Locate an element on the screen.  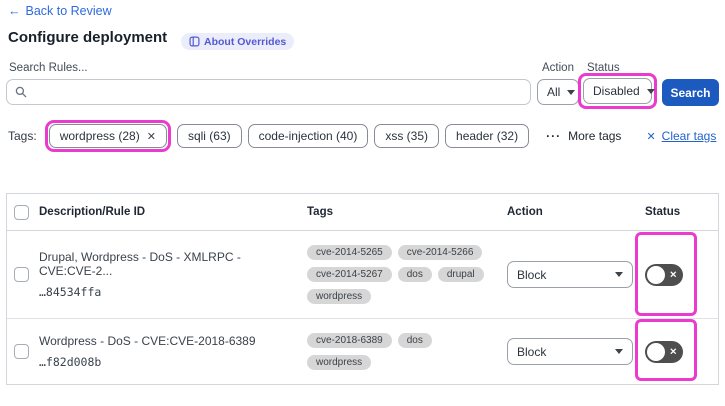
filter-chip-xss: xss (35) is located at coordinates (407, 136).